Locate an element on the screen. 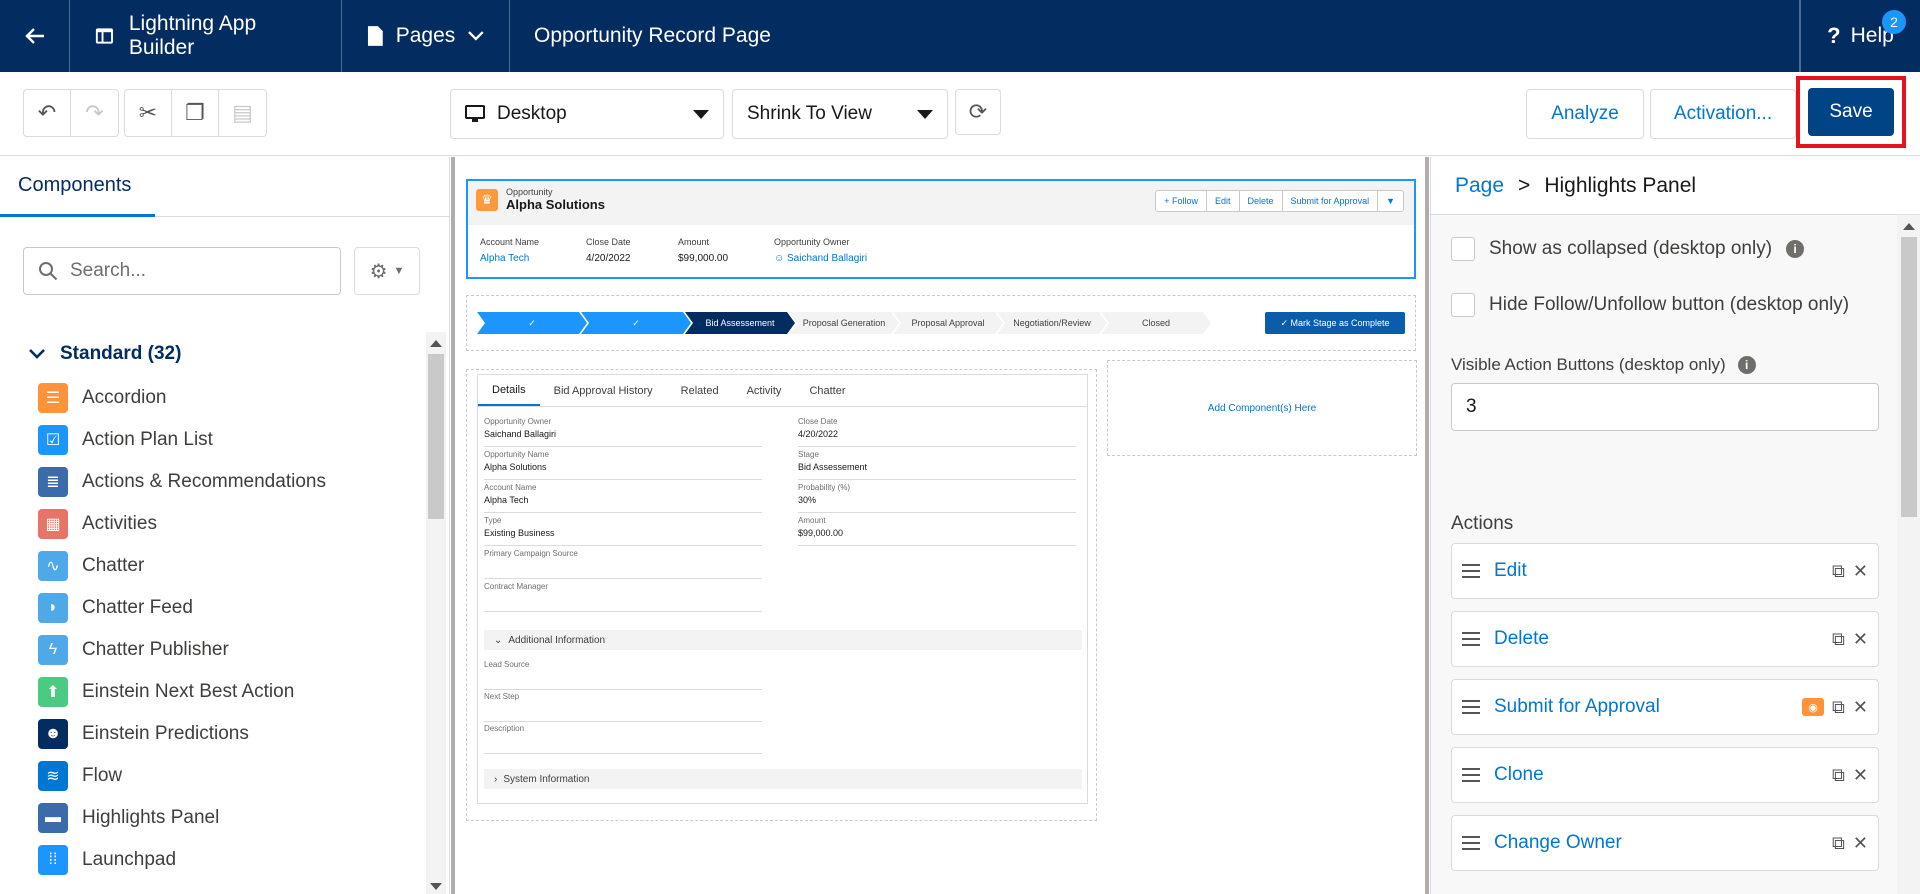  action-item: Change Owner ⧉ ✕ is located at coordinates (1665, 843).